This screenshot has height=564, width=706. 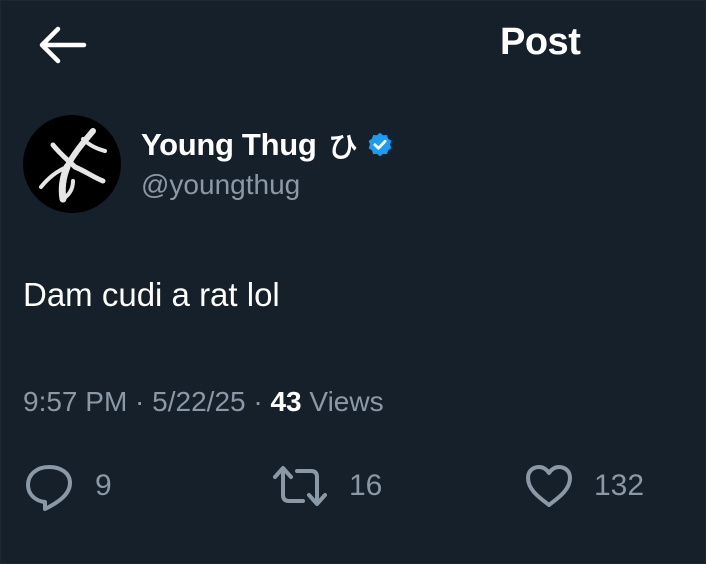 What do you see at coordinates (49, 488) in the screenshot?
I see `reply-icon` at bounding box center [49, 488].